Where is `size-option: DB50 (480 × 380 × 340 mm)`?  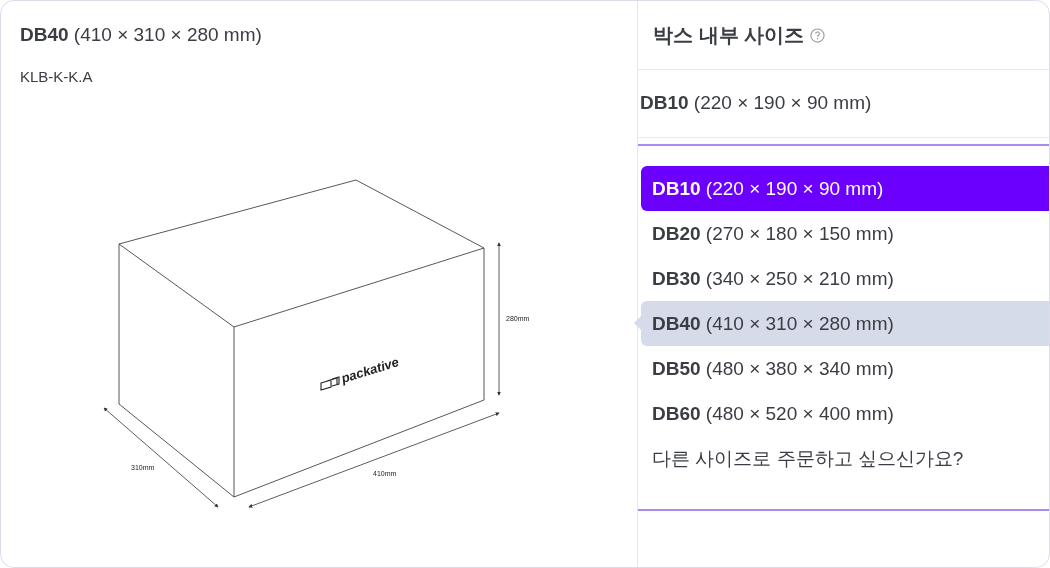
size-option: DB50 (480 × 380 × 340 mm) is located at coordinates (845, 368).